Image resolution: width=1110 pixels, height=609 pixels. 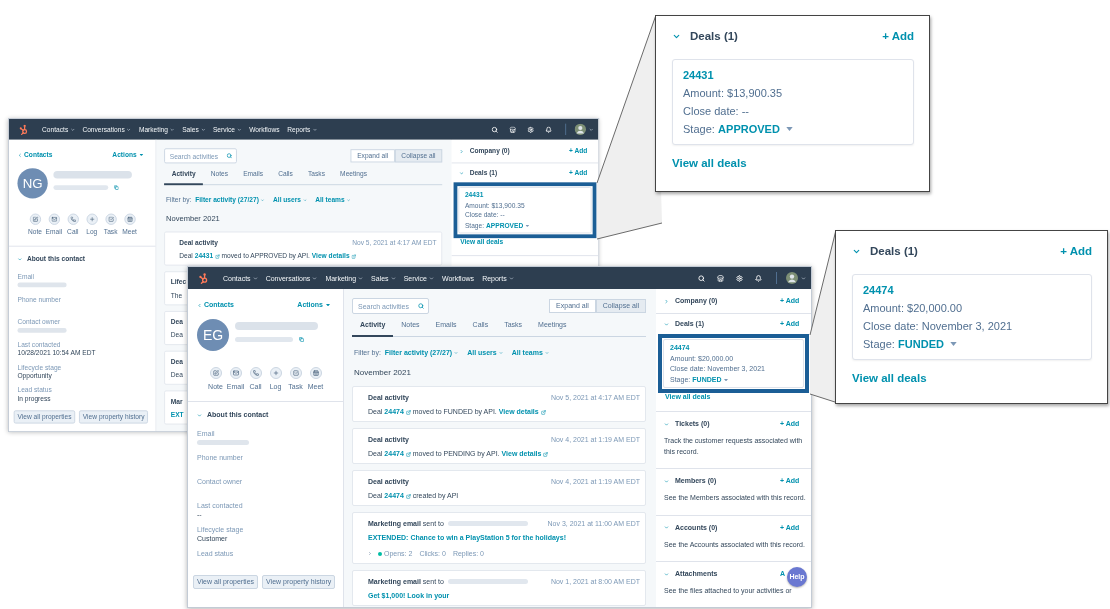 What do you see at coordinates (938, 326) in the screenshot?
I see `deal-close-date: Close date: November 3, 2021` at bounding box center [938, 326].